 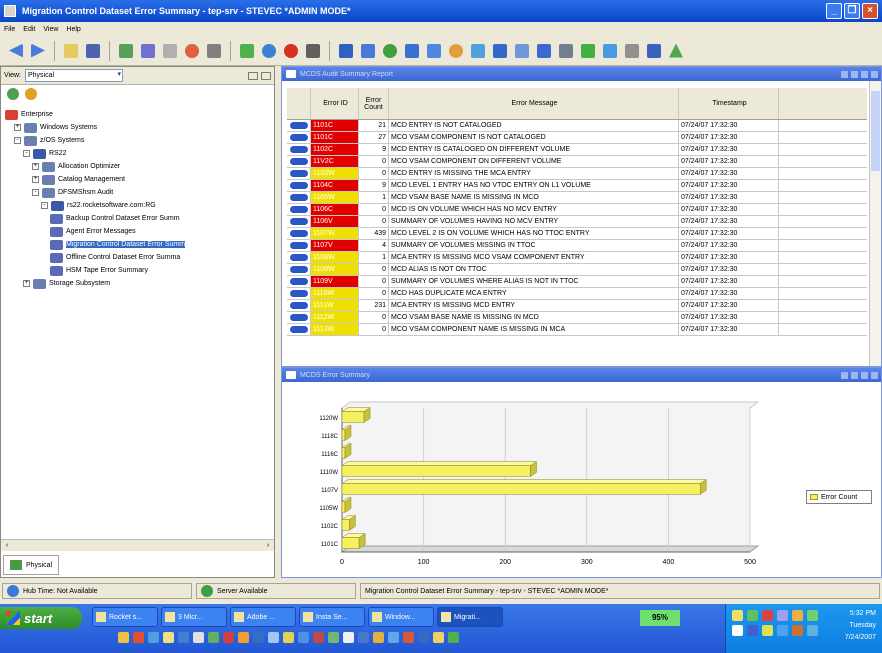 I want to click on chart-split-v-icon, so click(x=844, y=375).